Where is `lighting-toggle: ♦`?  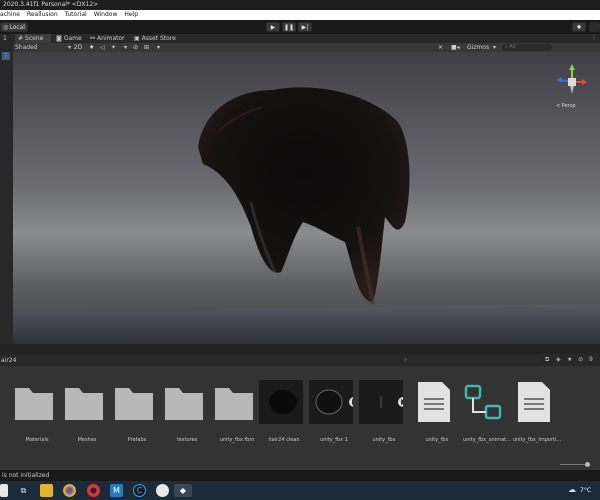 lighting-toggle: ♦ is located at coordinates (91, 47).